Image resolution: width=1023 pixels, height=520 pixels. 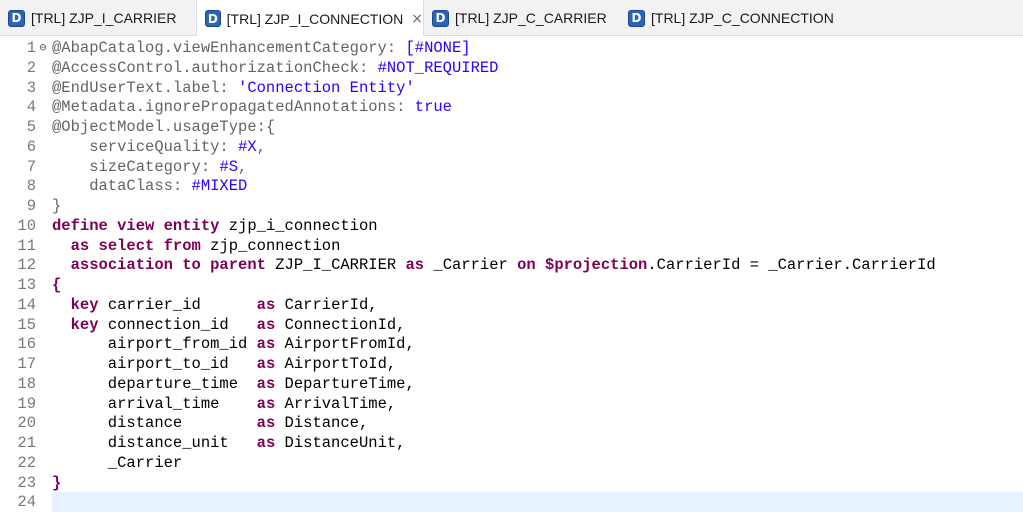 What do you see at coordinates (56, 285) in the screenshot?
I see `code-text: {` at bounding box center [56, 285].